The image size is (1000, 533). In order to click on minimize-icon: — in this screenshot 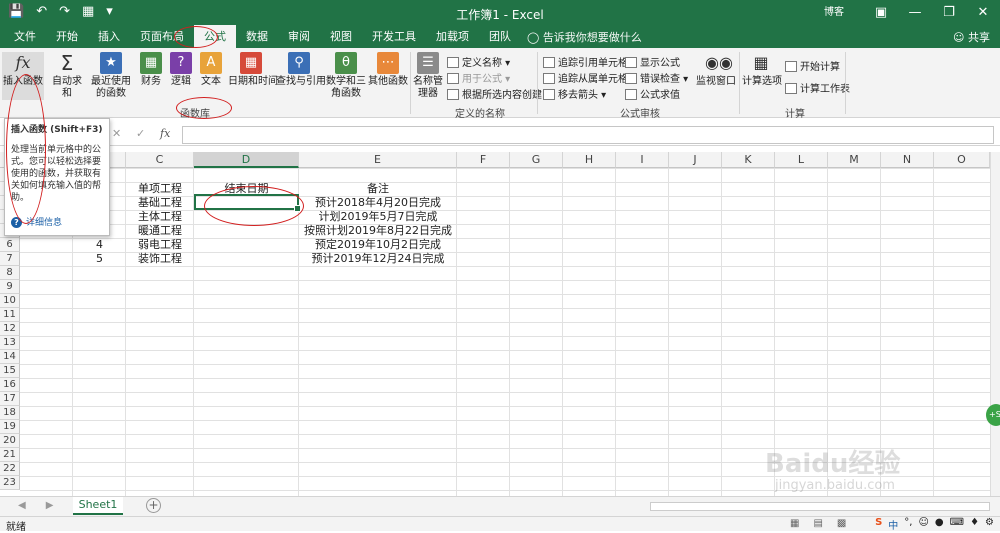, I will do `click(915, 12)`.